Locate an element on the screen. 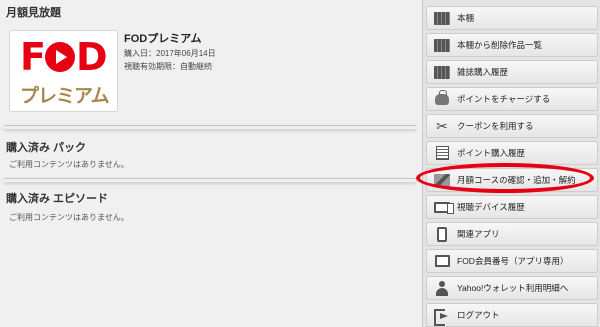 The image size is (600, 327). menu-item-charge-points: ポイントをチャージする is located at coordinates (512, 99).